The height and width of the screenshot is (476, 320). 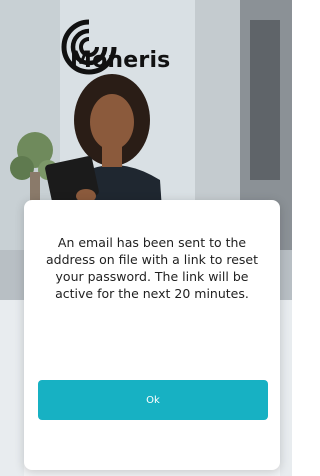 What do you see at coordinates (286, 388) in the screenshot?
I see `right-edge` at bounding box center [286, 388].